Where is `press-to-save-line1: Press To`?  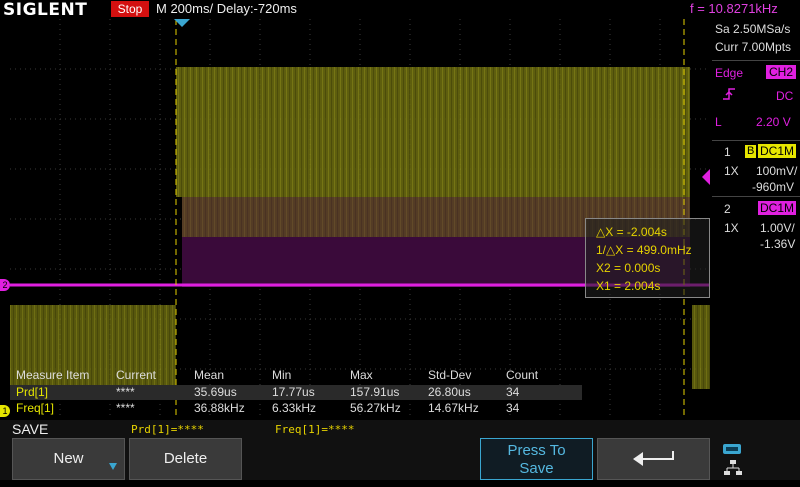 press-to-save-line1: Press To is located at coordinates (536, 450).